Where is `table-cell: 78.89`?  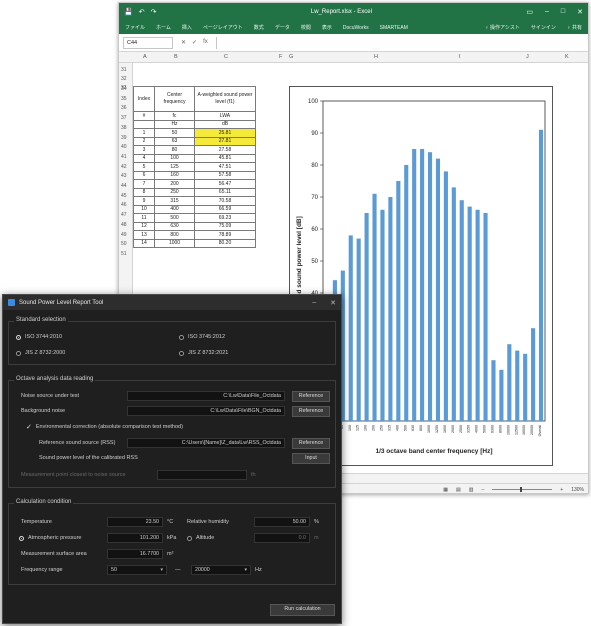
table-cell: 78.89 is located at coordinates (225, 235).